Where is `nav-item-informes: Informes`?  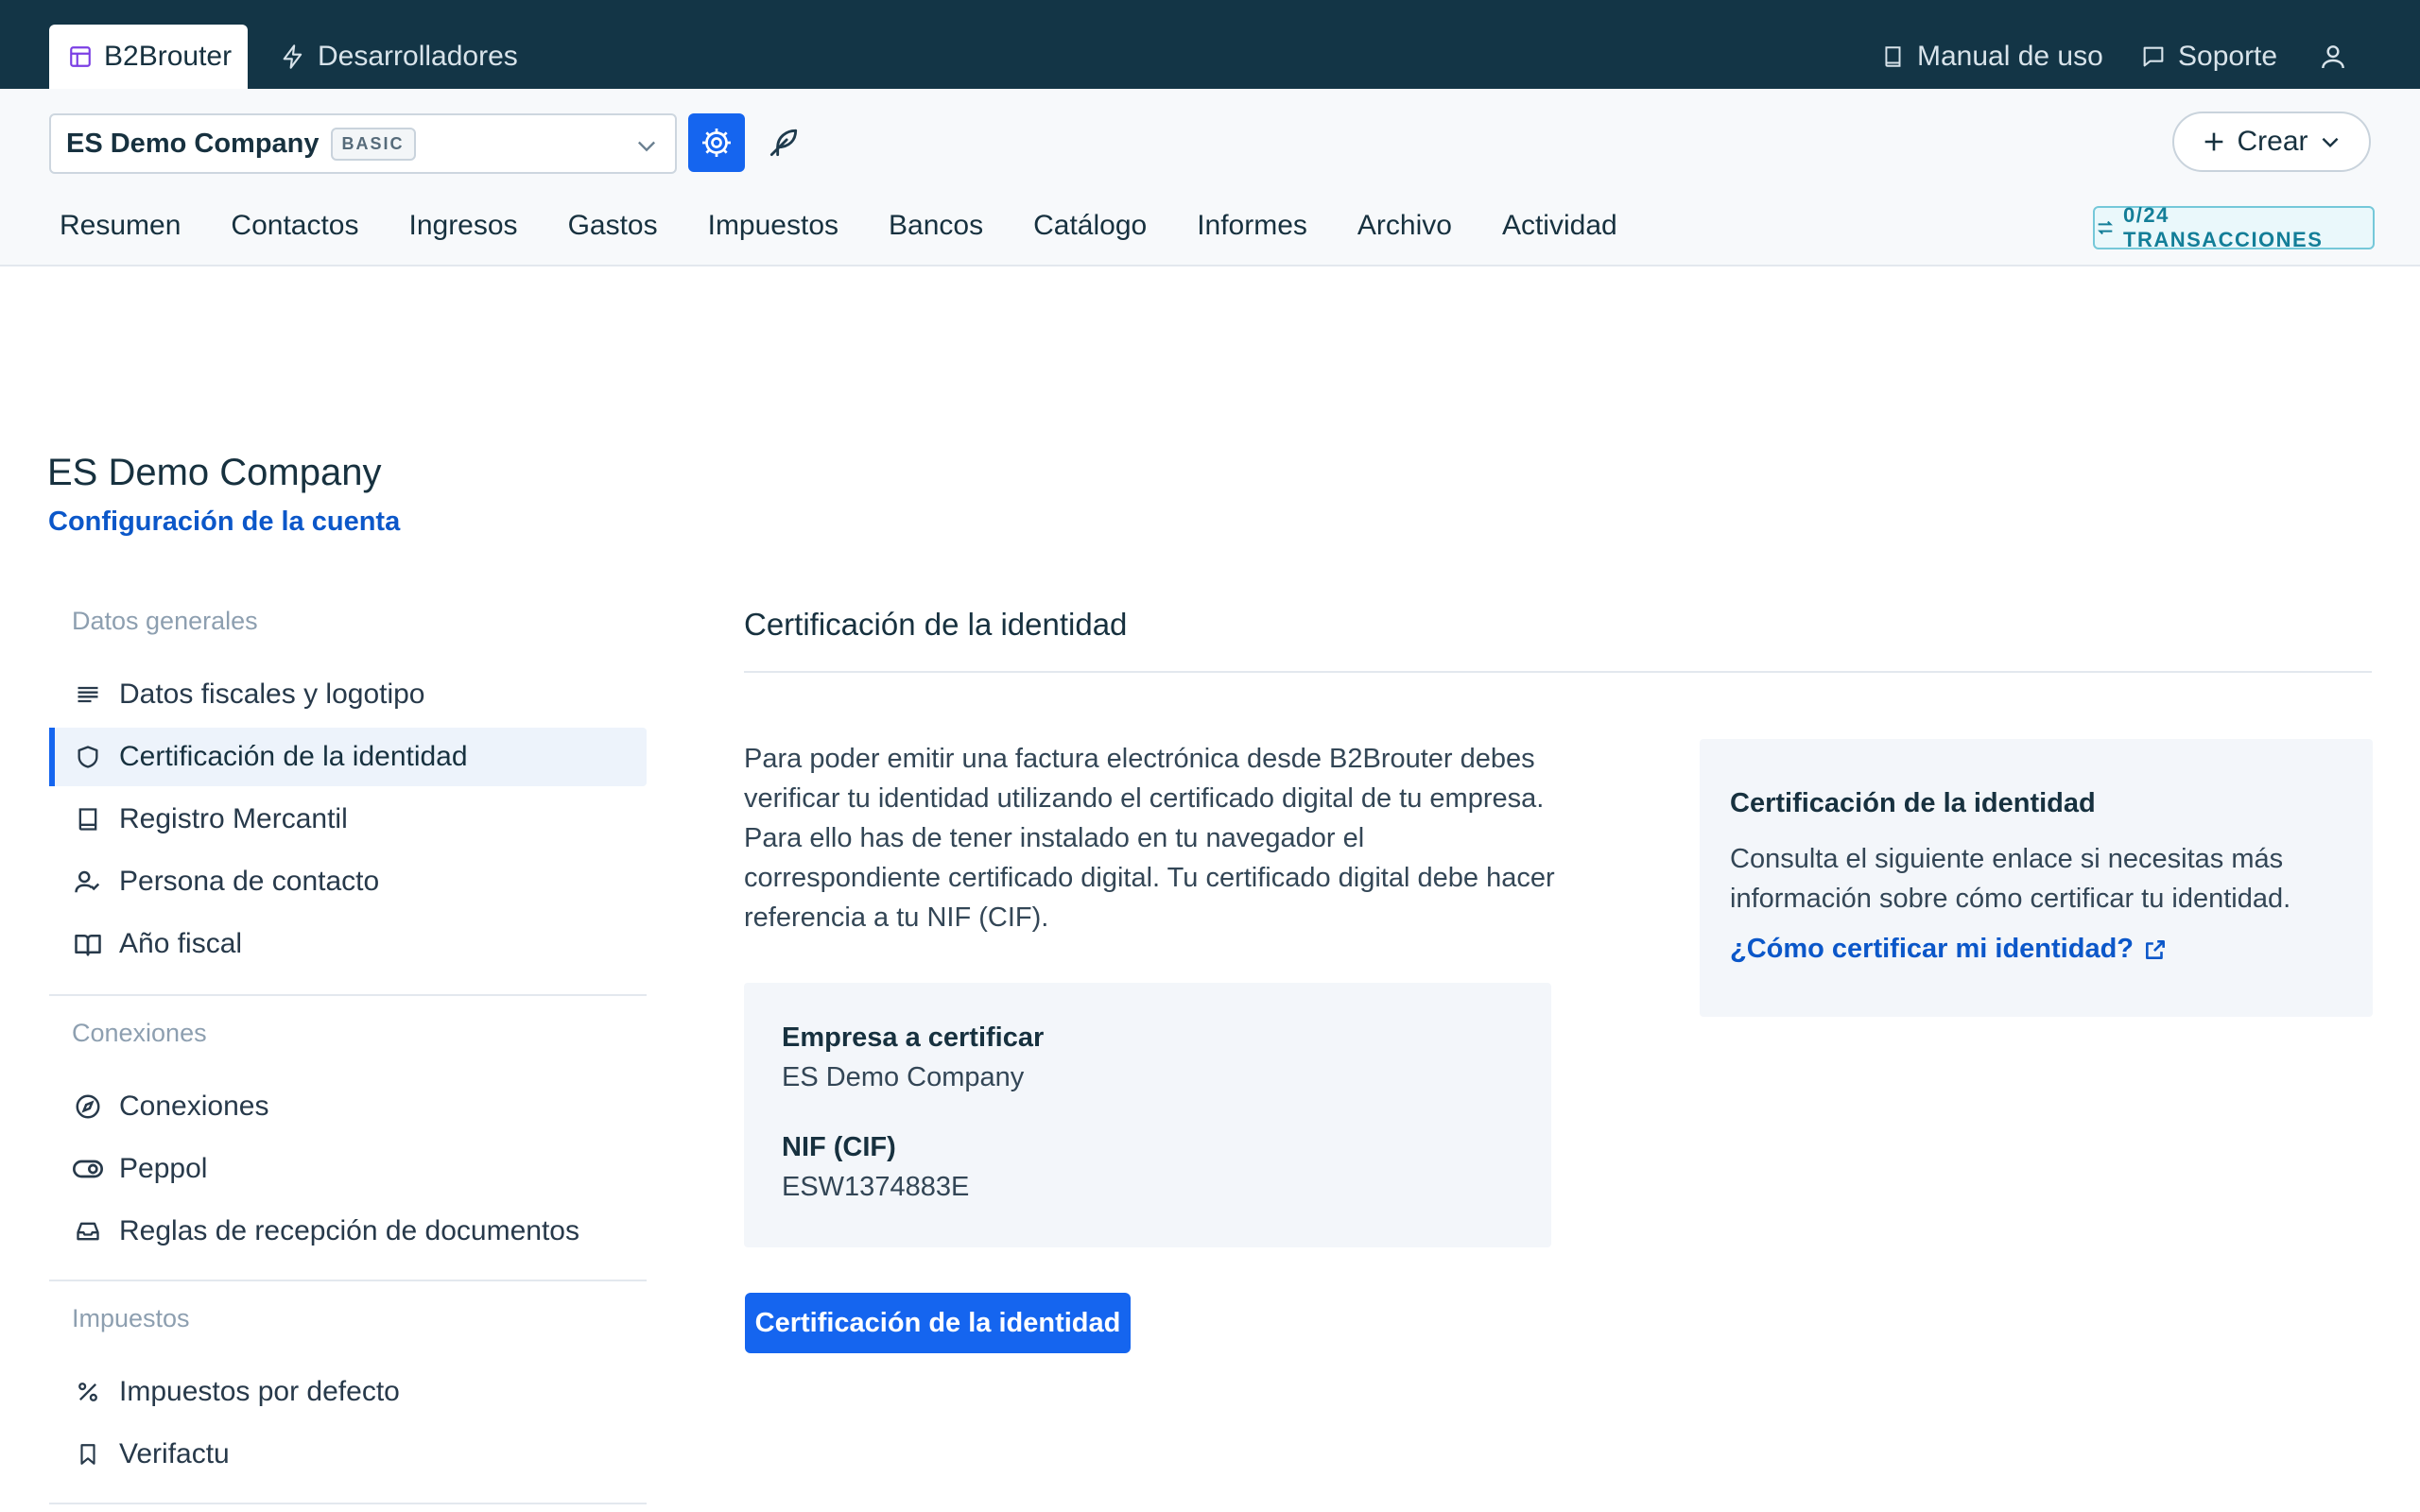 nav-item-informes: Informes is located at coordinates (1252, 226).